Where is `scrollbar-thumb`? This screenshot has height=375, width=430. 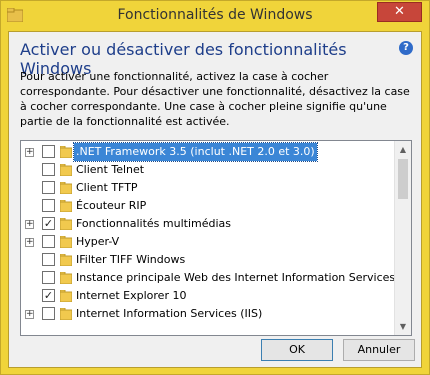 scrollbar-thumb is located at coordinates (403, 179).